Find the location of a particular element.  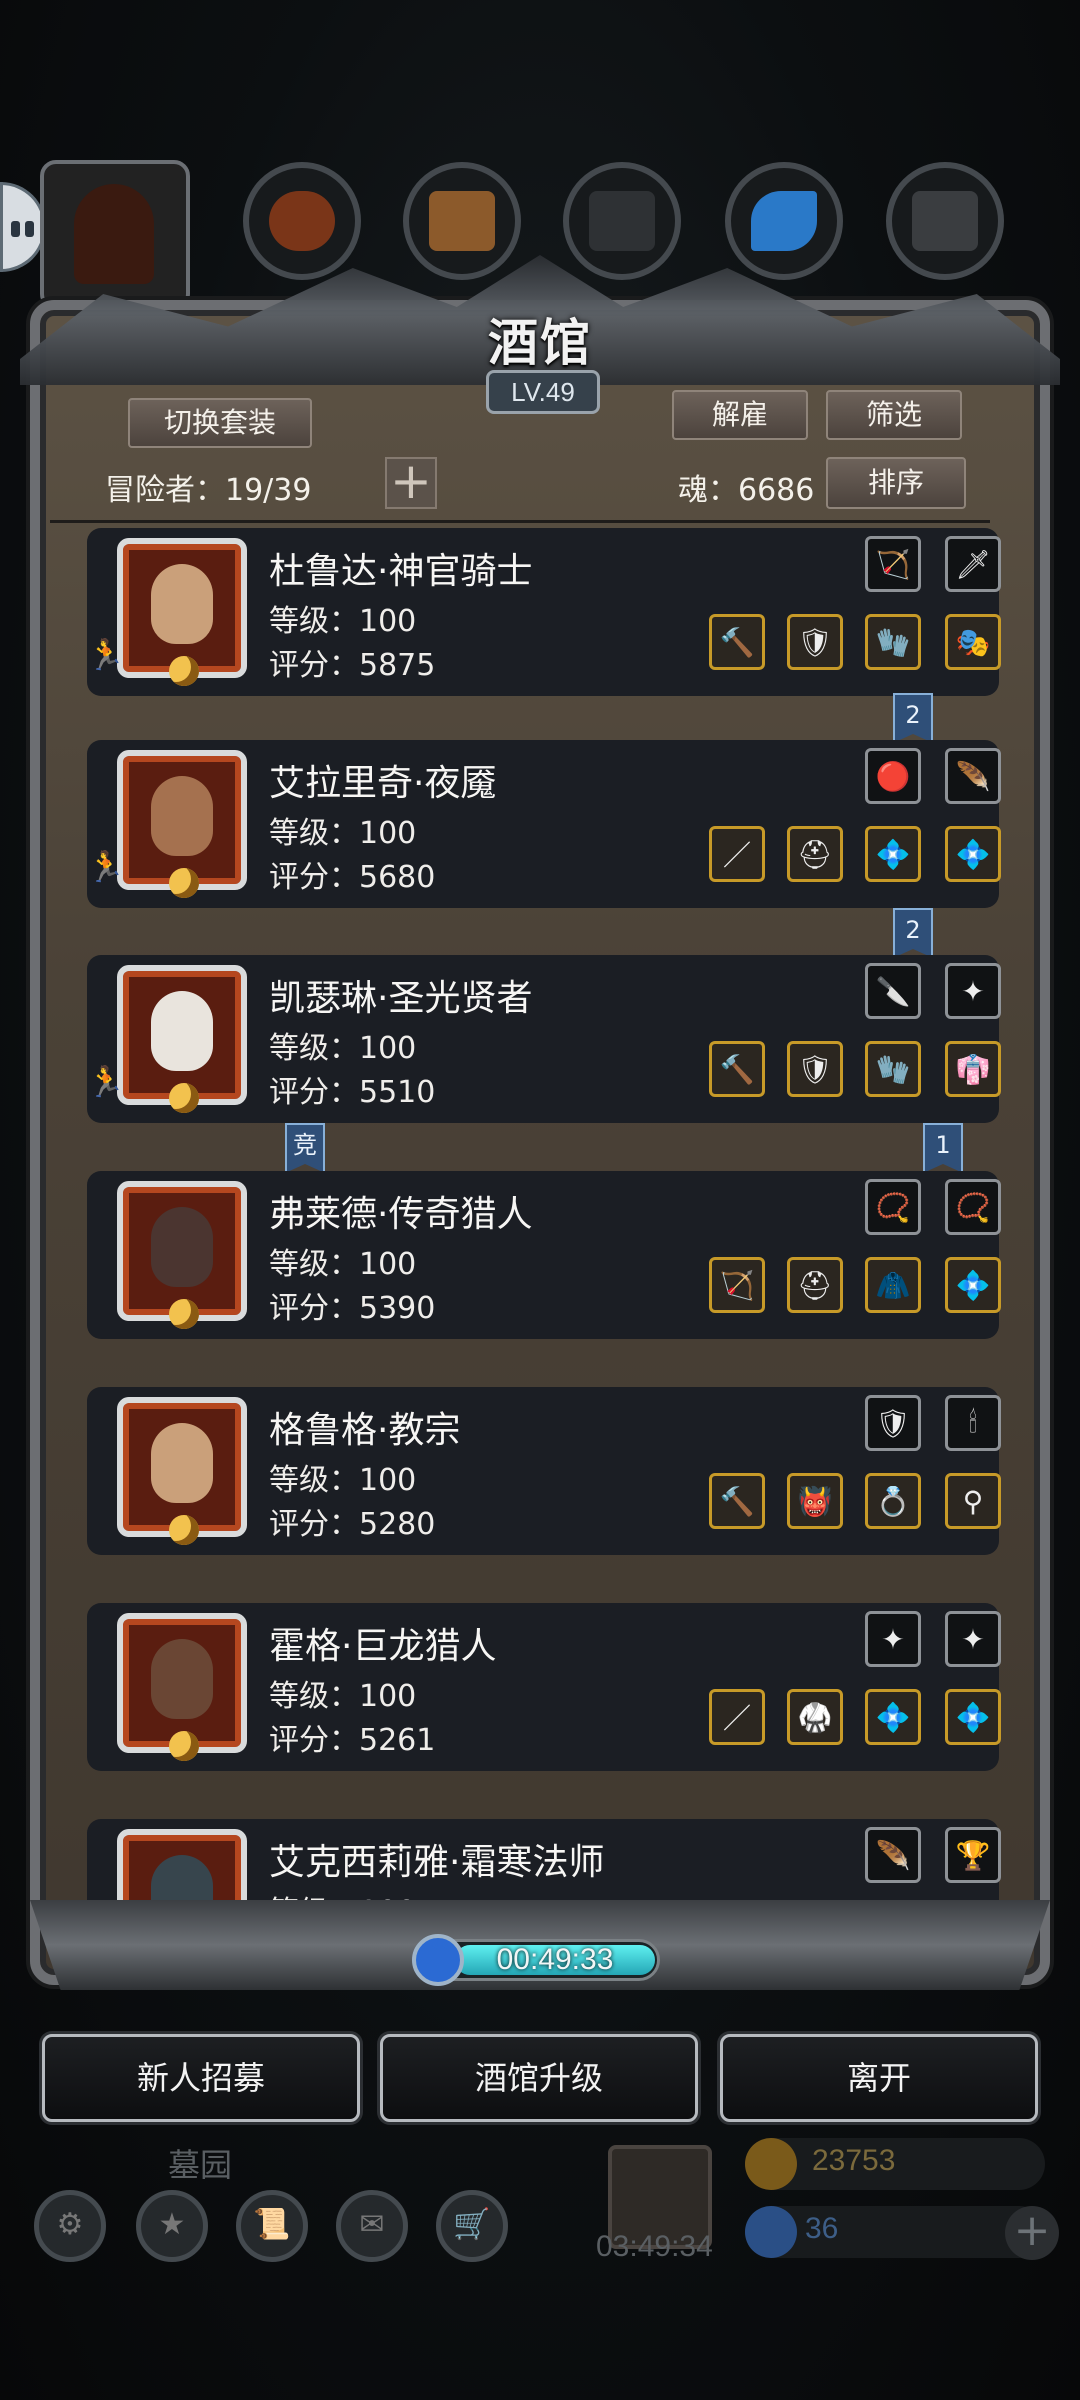

filter-button: 筛选 is located at coordinates (894, 415).